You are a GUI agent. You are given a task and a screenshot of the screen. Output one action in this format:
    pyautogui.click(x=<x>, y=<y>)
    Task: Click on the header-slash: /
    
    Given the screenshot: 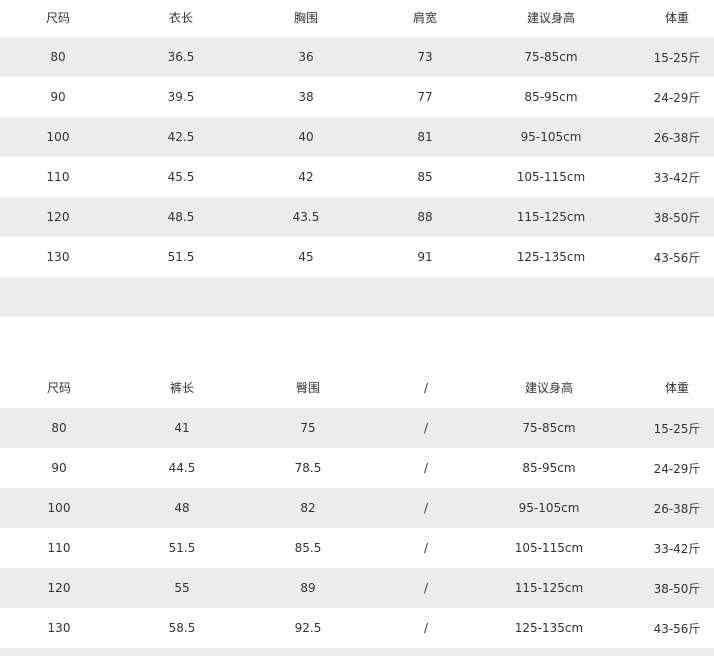 What is the action you would take?
    pyautogui.click(x=426, y=387)
    